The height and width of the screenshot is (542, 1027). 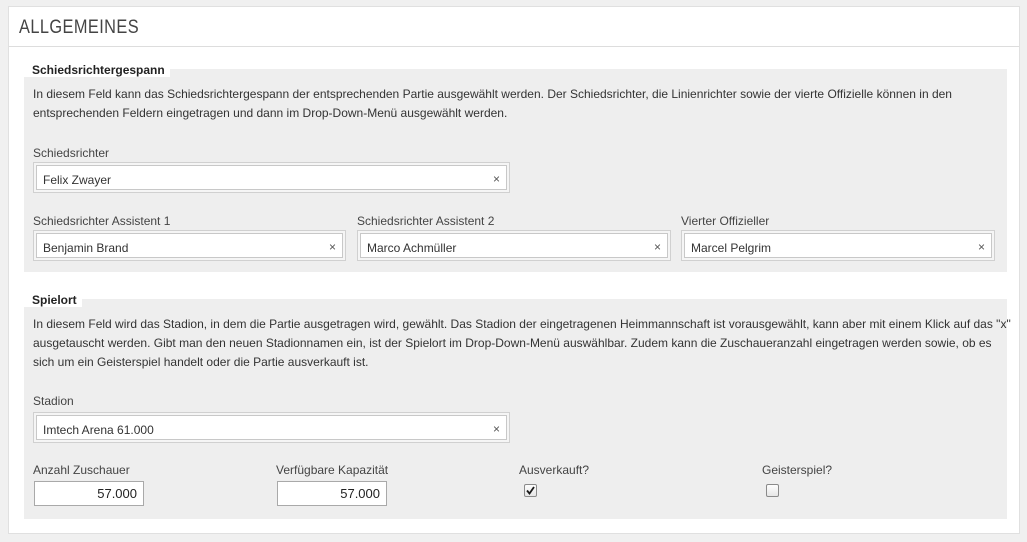 I want to click on stadium-select: Imtech Arena 61.000 ×, so click(x=271, y=427).